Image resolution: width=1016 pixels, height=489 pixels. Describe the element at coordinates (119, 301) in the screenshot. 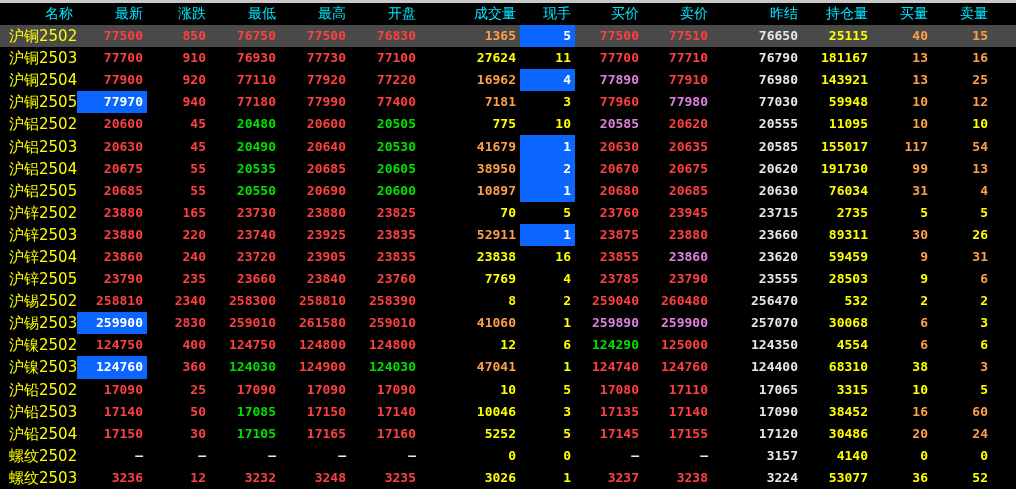

I see `cell-value: 258810` at that location.